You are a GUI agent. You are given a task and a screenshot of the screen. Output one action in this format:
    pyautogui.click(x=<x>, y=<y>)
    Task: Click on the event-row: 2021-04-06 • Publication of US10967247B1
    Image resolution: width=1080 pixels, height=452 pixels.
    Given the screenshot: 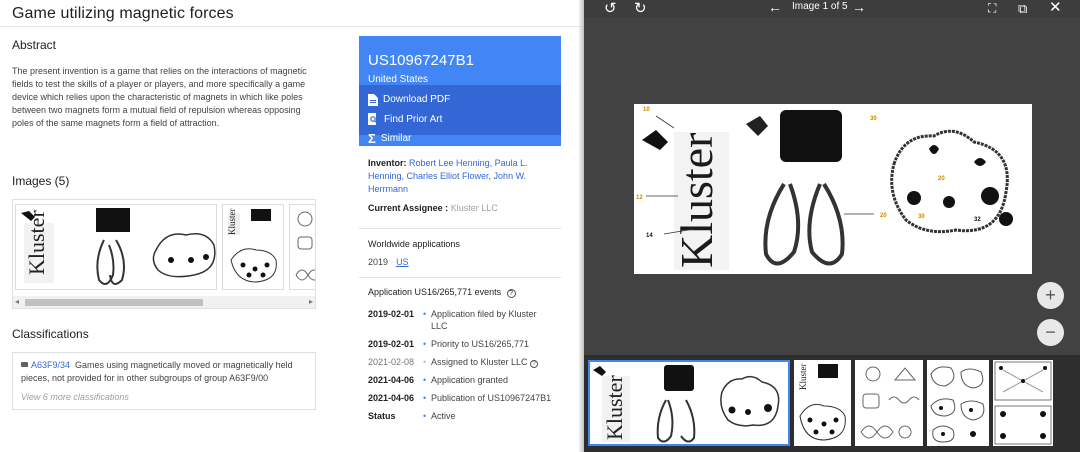 What is the action you would take?
    pyautogui.click(x=460, y=398)
    